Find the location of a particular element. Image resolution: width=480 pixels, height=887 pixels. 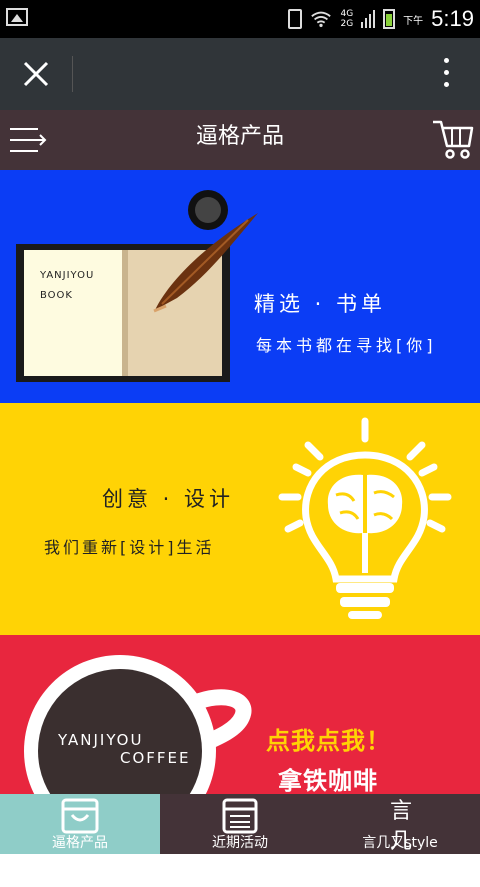

brand-logo-icon: 言几又 is located at coordinates (400, 841).